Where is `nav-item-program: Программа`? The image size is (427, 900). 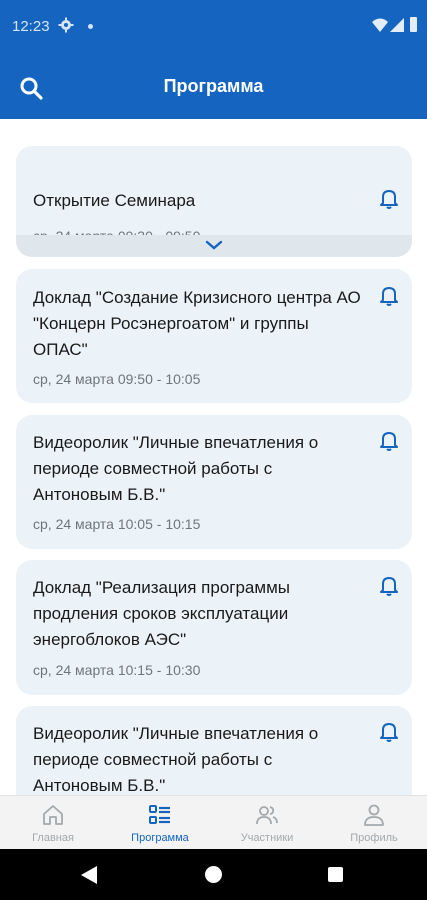
nav-item-program: Программа is located at coordinates (160, 822).